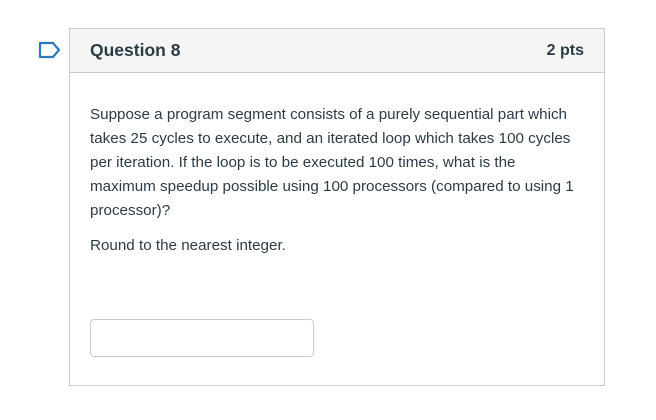 The width and height of the screenshot is (656, 420). What do you see at coordinates (135, 50) in the screenshot?
I see `question-title: Question 8` at bounding box center [135, 50].